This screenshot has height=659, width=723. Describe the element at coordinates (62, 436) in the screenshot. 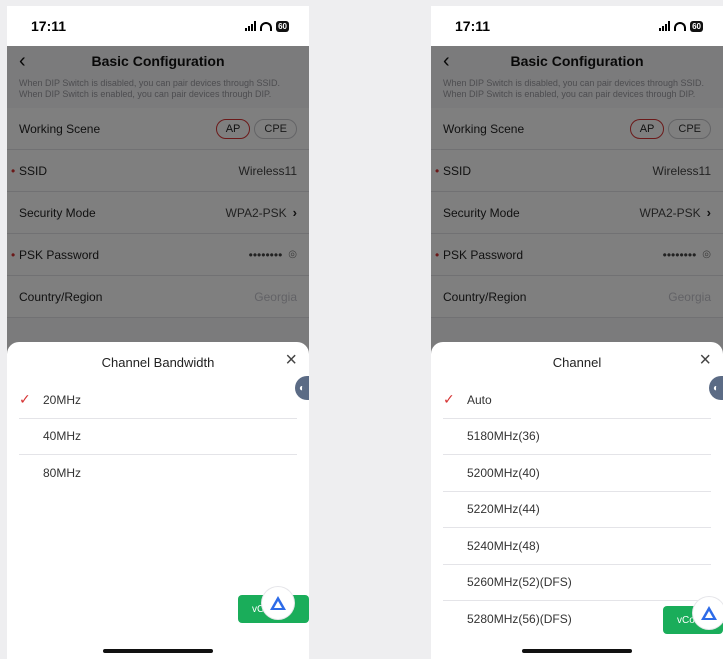

I see `option-label: 40MHz` at that location.